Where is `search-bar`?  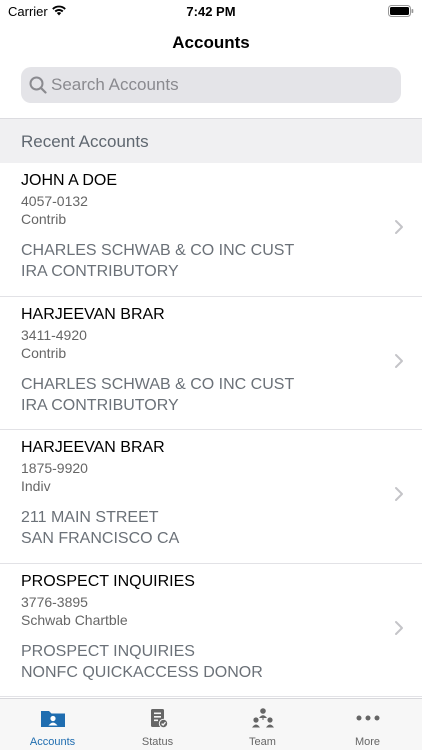 search-bar is located at coordinates (211, 85).